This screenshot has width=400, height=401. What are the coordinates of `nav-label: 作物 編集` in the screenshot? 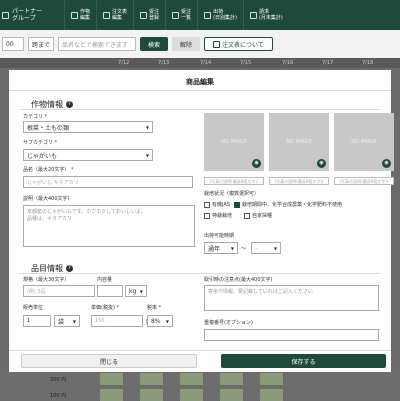 It's located at (85, 15).